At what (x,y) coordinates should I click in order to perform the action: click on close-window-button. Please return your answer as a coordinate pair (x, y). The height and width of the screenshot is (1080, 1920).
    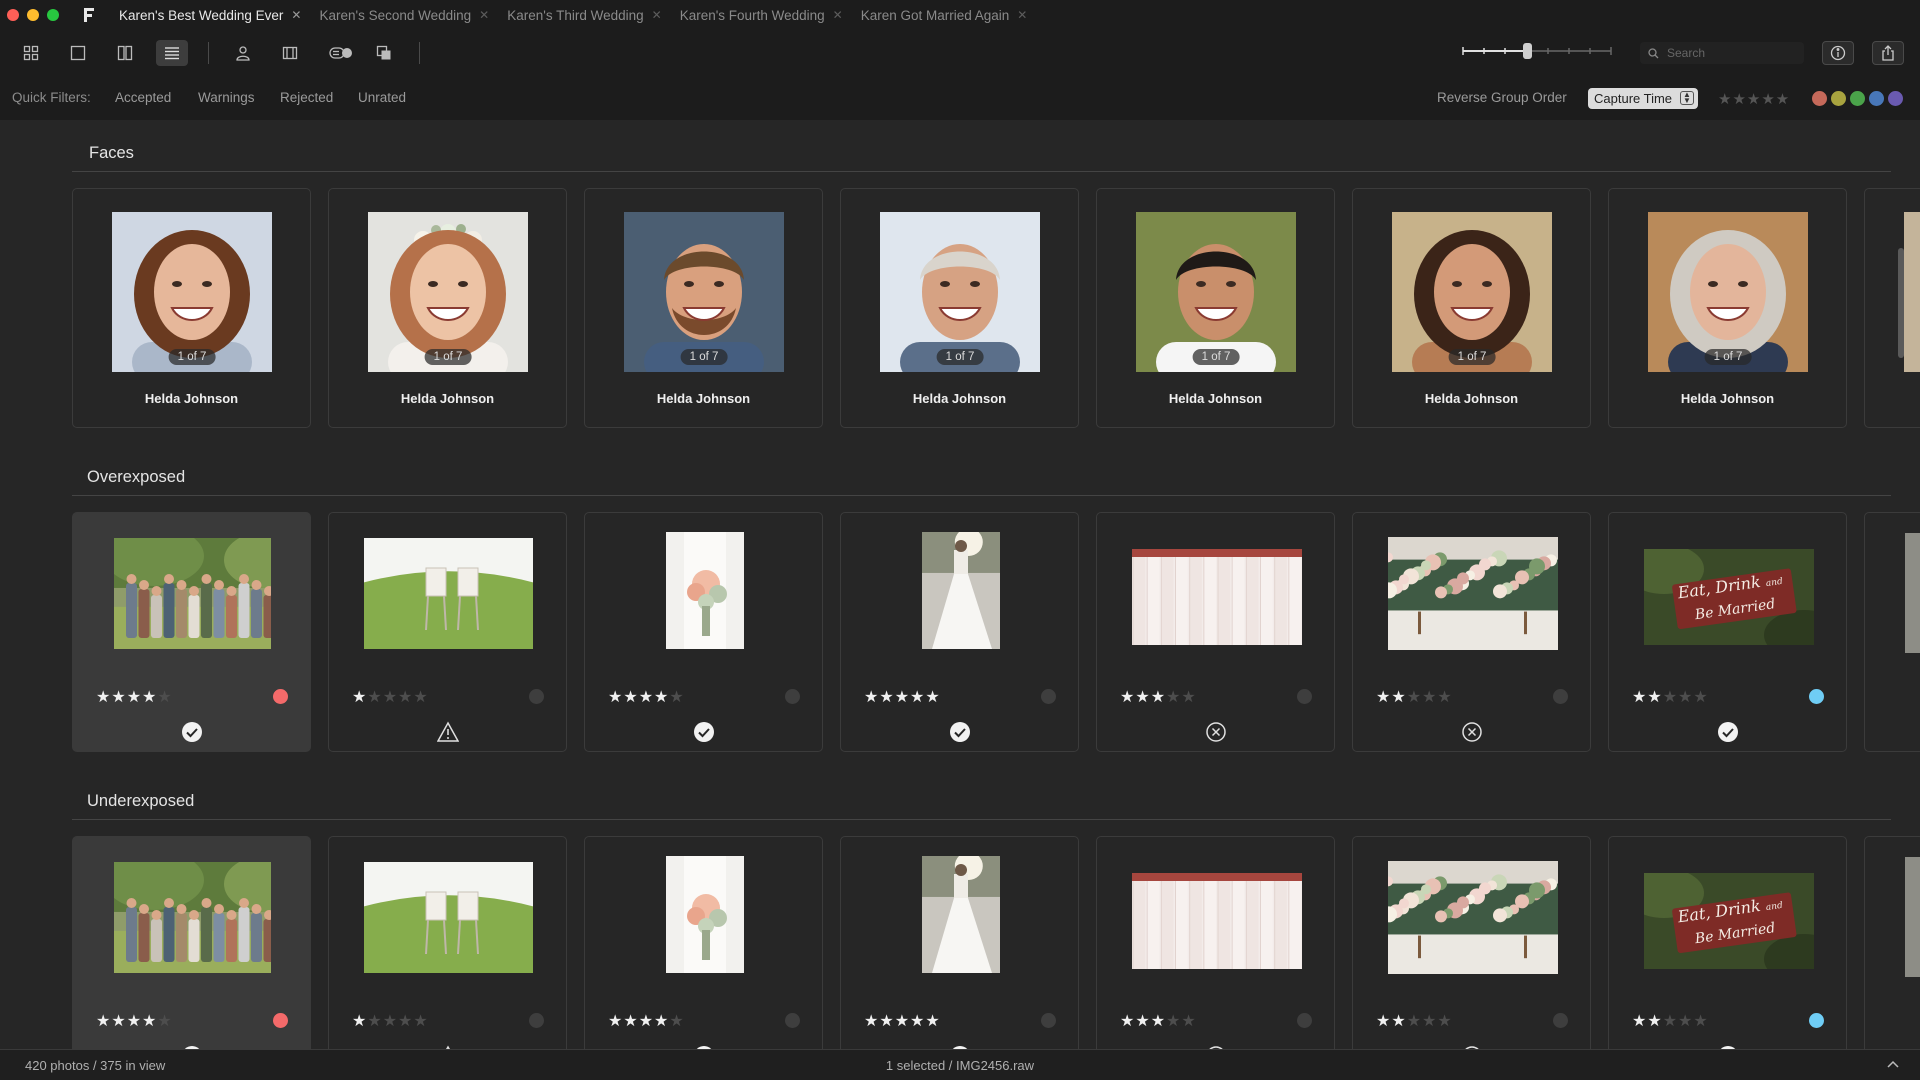
    Looking at the image, I should click on (13, 15).